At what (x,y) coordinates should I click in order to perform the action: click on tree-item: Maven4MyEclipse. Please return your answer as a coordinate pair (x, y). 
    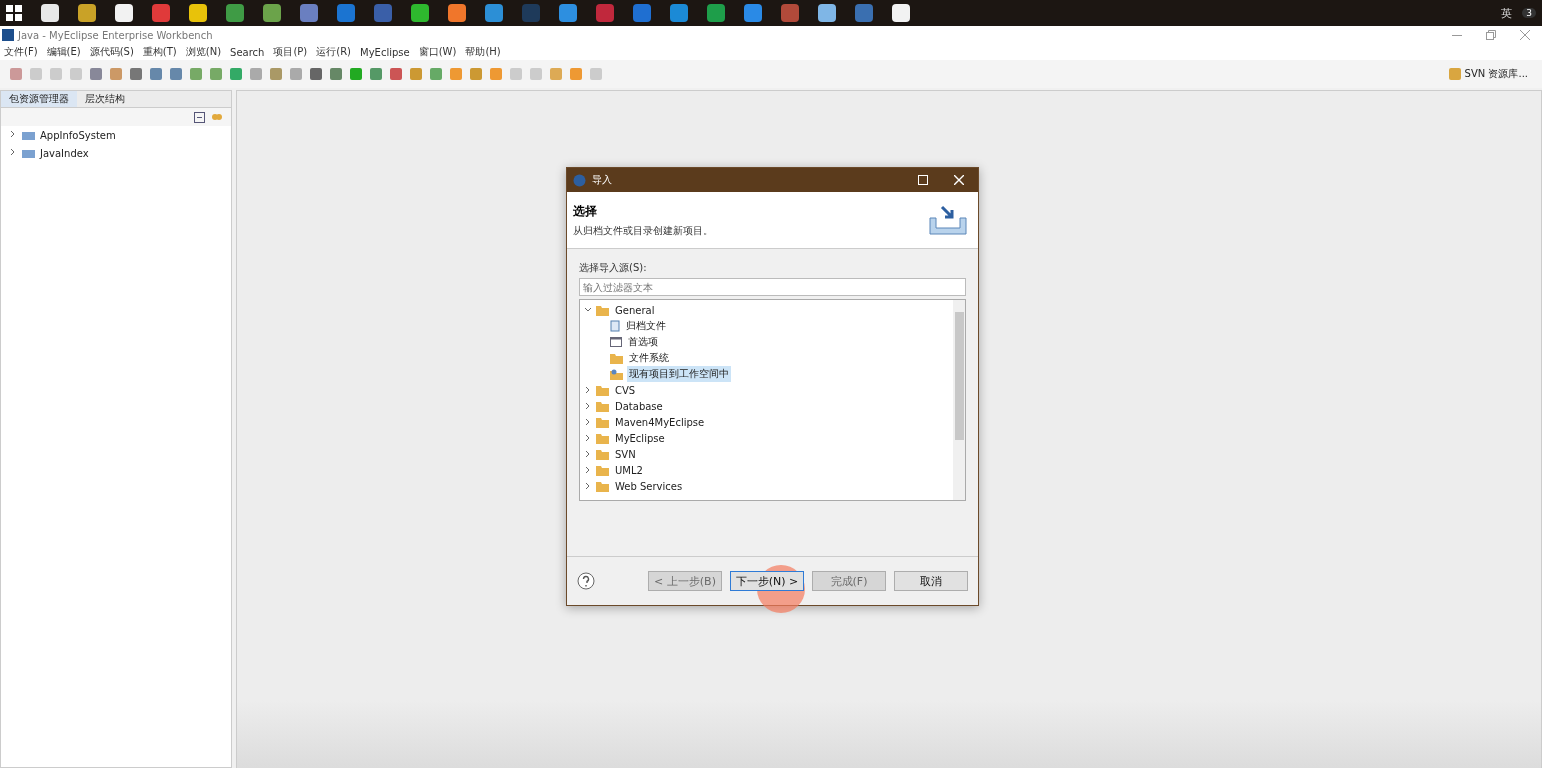
    Looking at the image, I should click on (660, 422).